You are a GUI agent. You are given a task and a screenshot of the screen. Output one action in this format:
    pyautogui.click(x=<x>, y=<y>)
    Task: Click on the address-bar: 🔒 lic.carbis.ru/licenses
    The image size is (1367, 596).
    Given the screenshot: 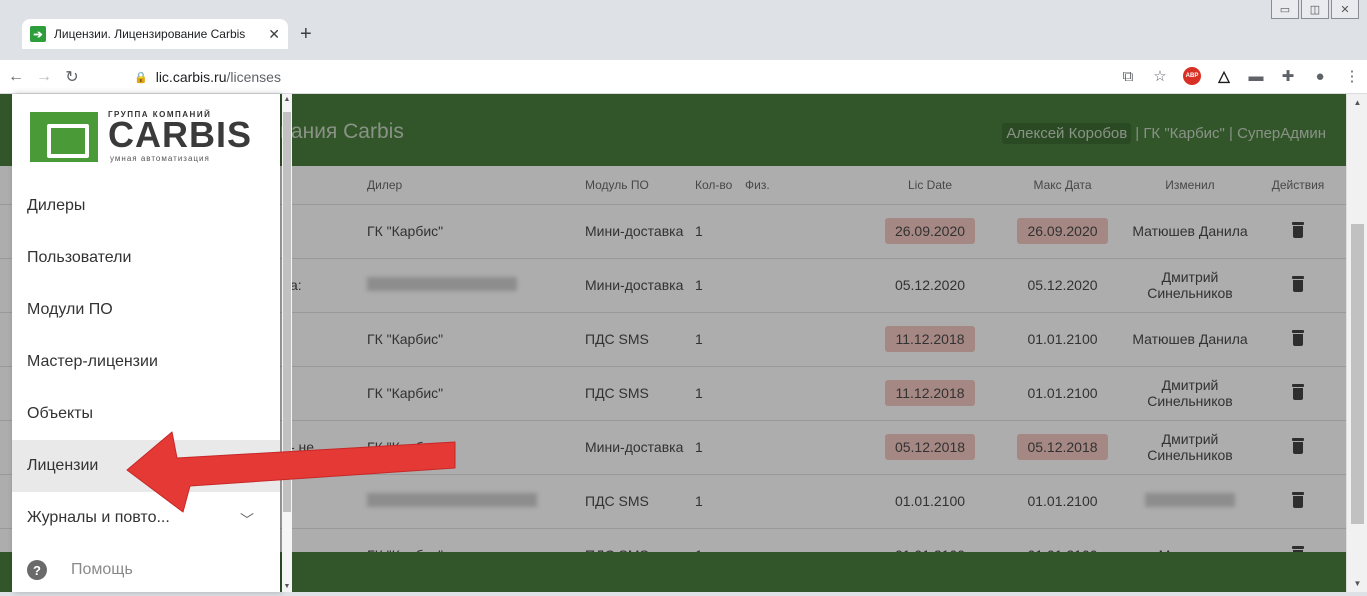 What is the action you would take?
    pyautogui.click(x=644, y=77)
    